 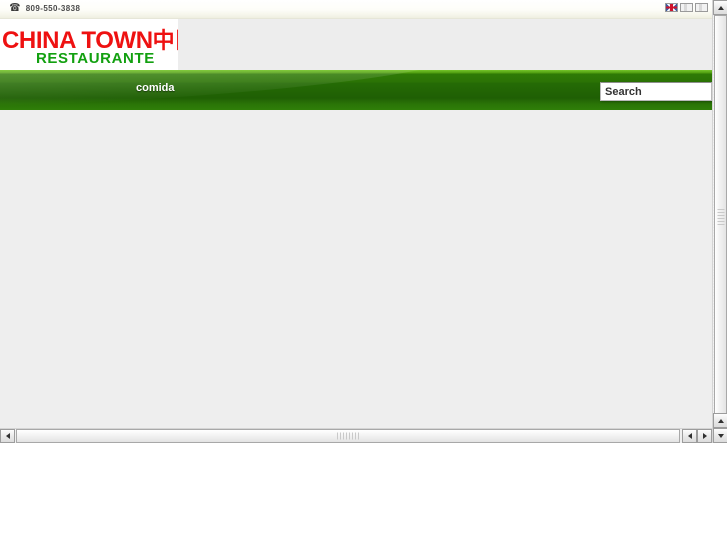 I want to click on arrow-down-icon, so click(x=720, y=435).